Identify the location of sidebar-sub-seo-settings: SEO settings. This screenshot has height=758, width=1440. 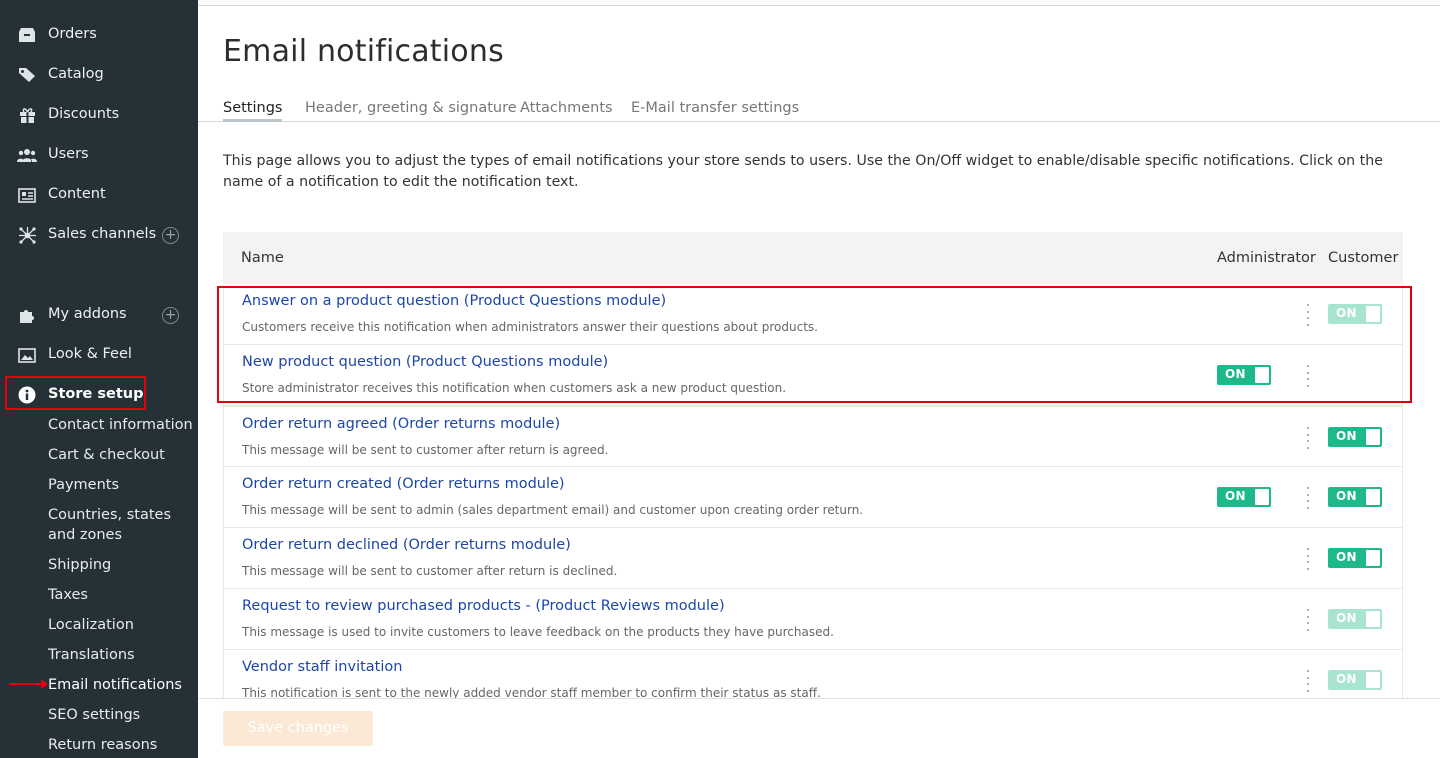
(94, 715).